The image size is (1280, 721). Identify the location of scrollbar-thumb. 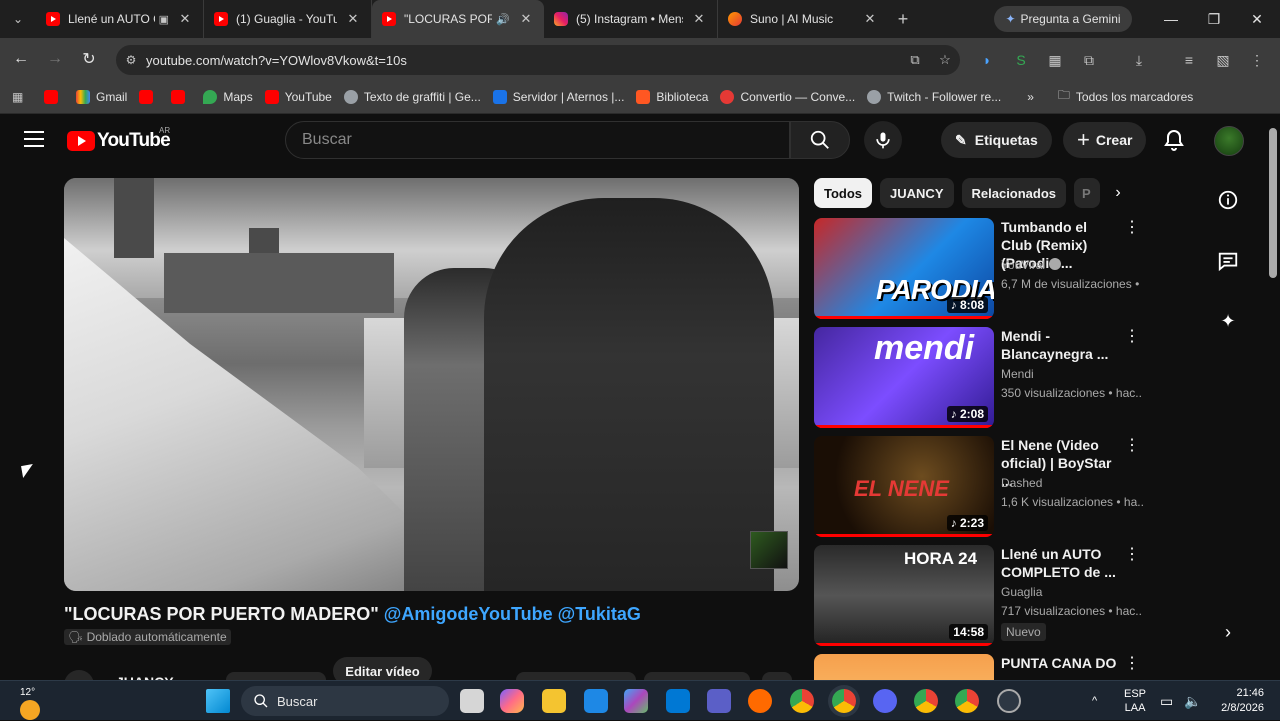
(1273, 203).